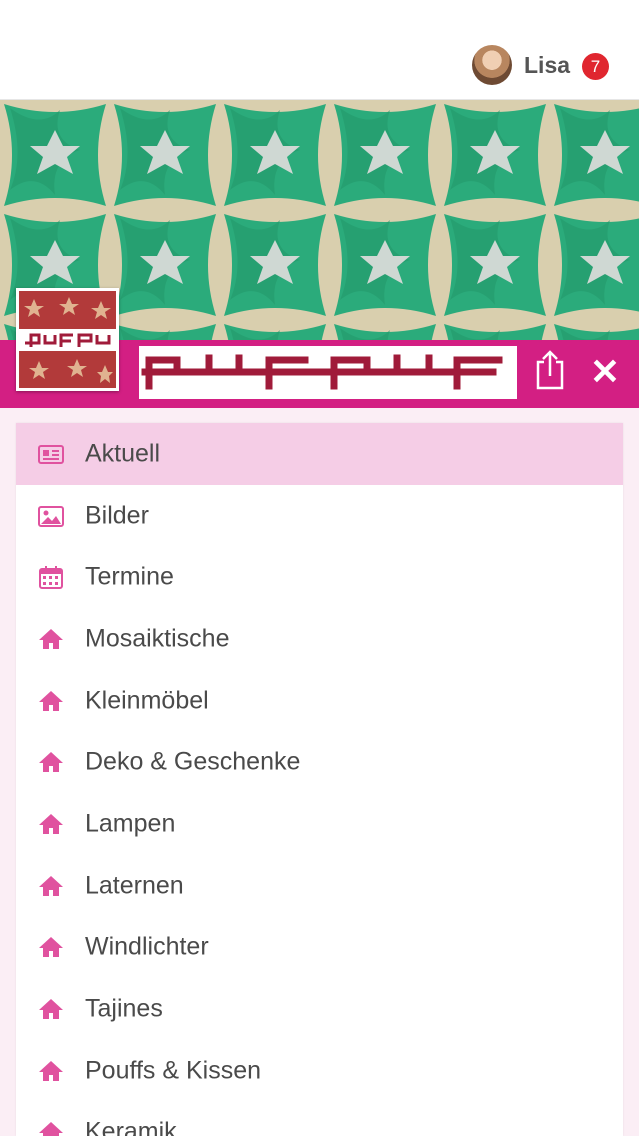 The image size is (639, 1136). Describe the element at coordinates (319, 948) in the screenshot. I see `menu-item-windlichter: Windlichter` at that location.